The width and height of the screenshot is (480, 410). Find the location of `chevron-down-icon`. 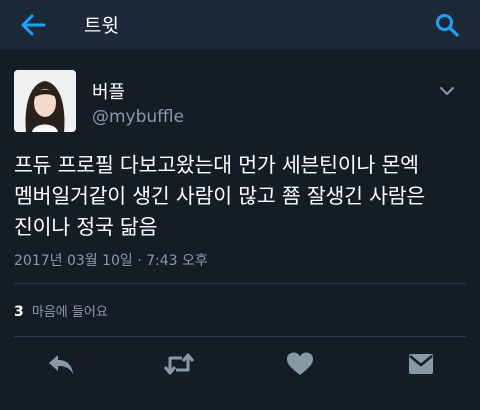

chevron-down-icon is located at coordinates (447, 91).